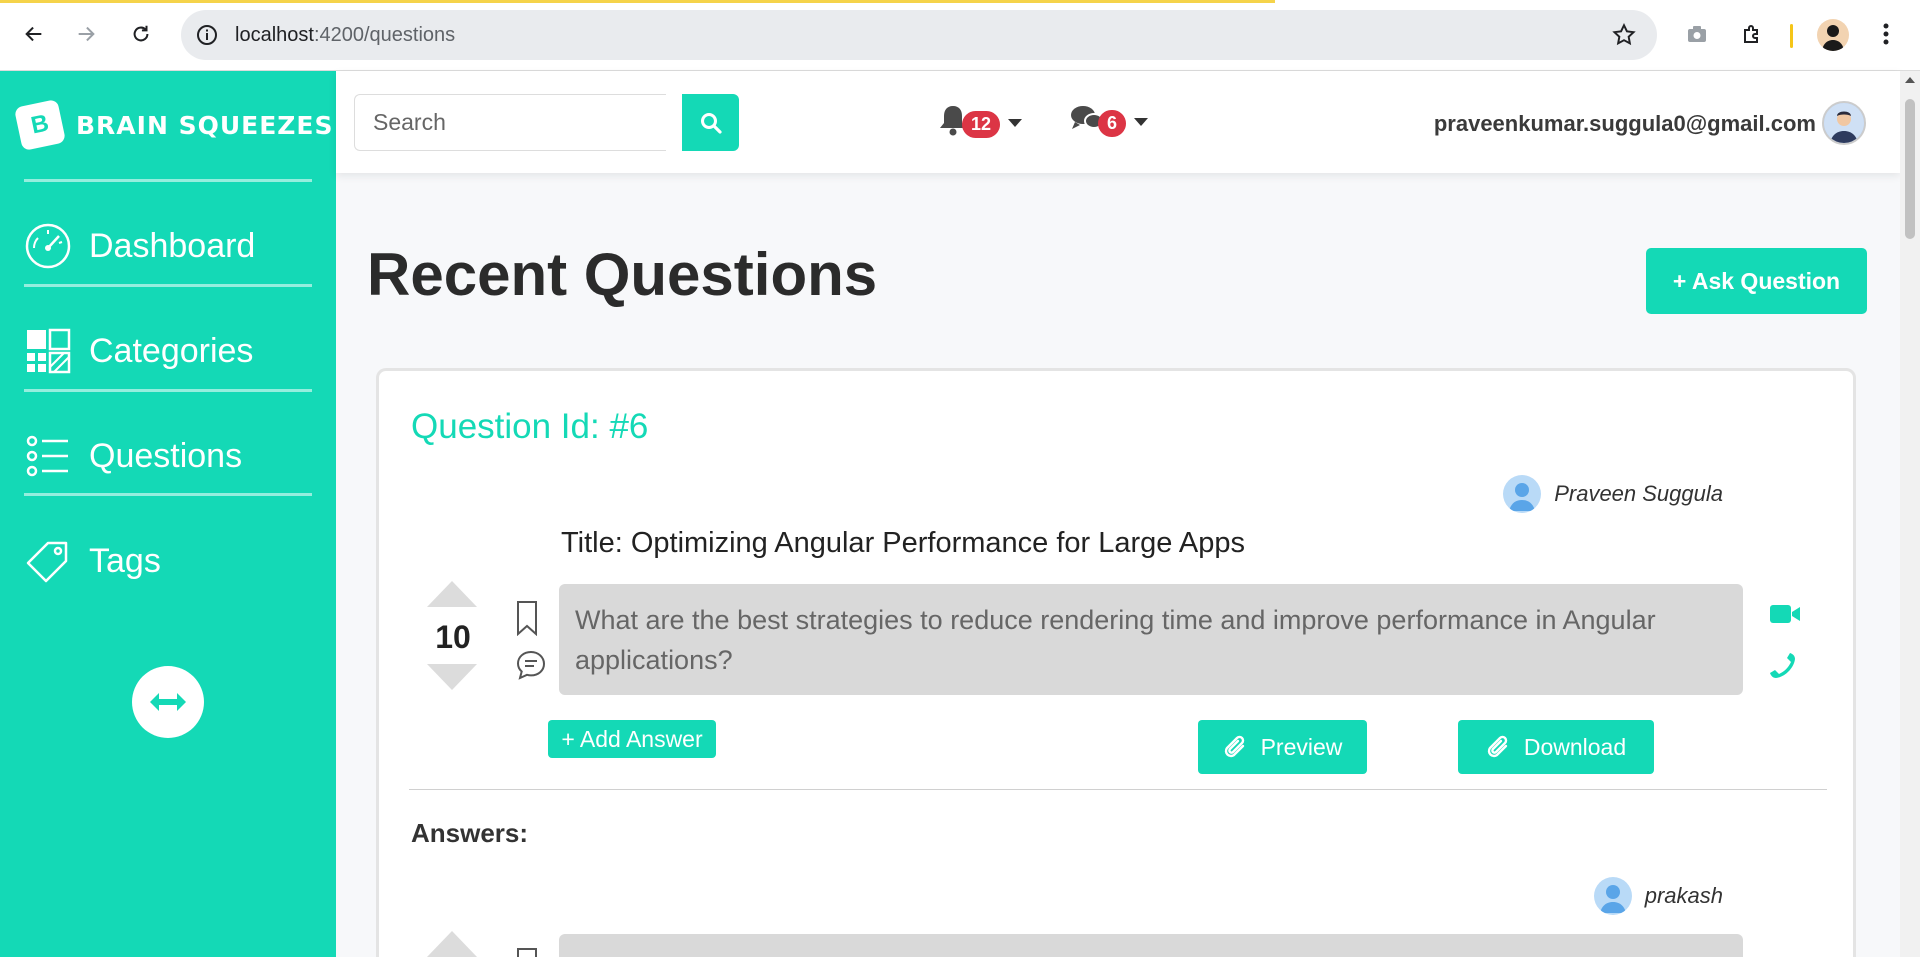 The height and width of the screenshot is (957, 1920). I want to click on speedometer-icon, so click(48, 246).